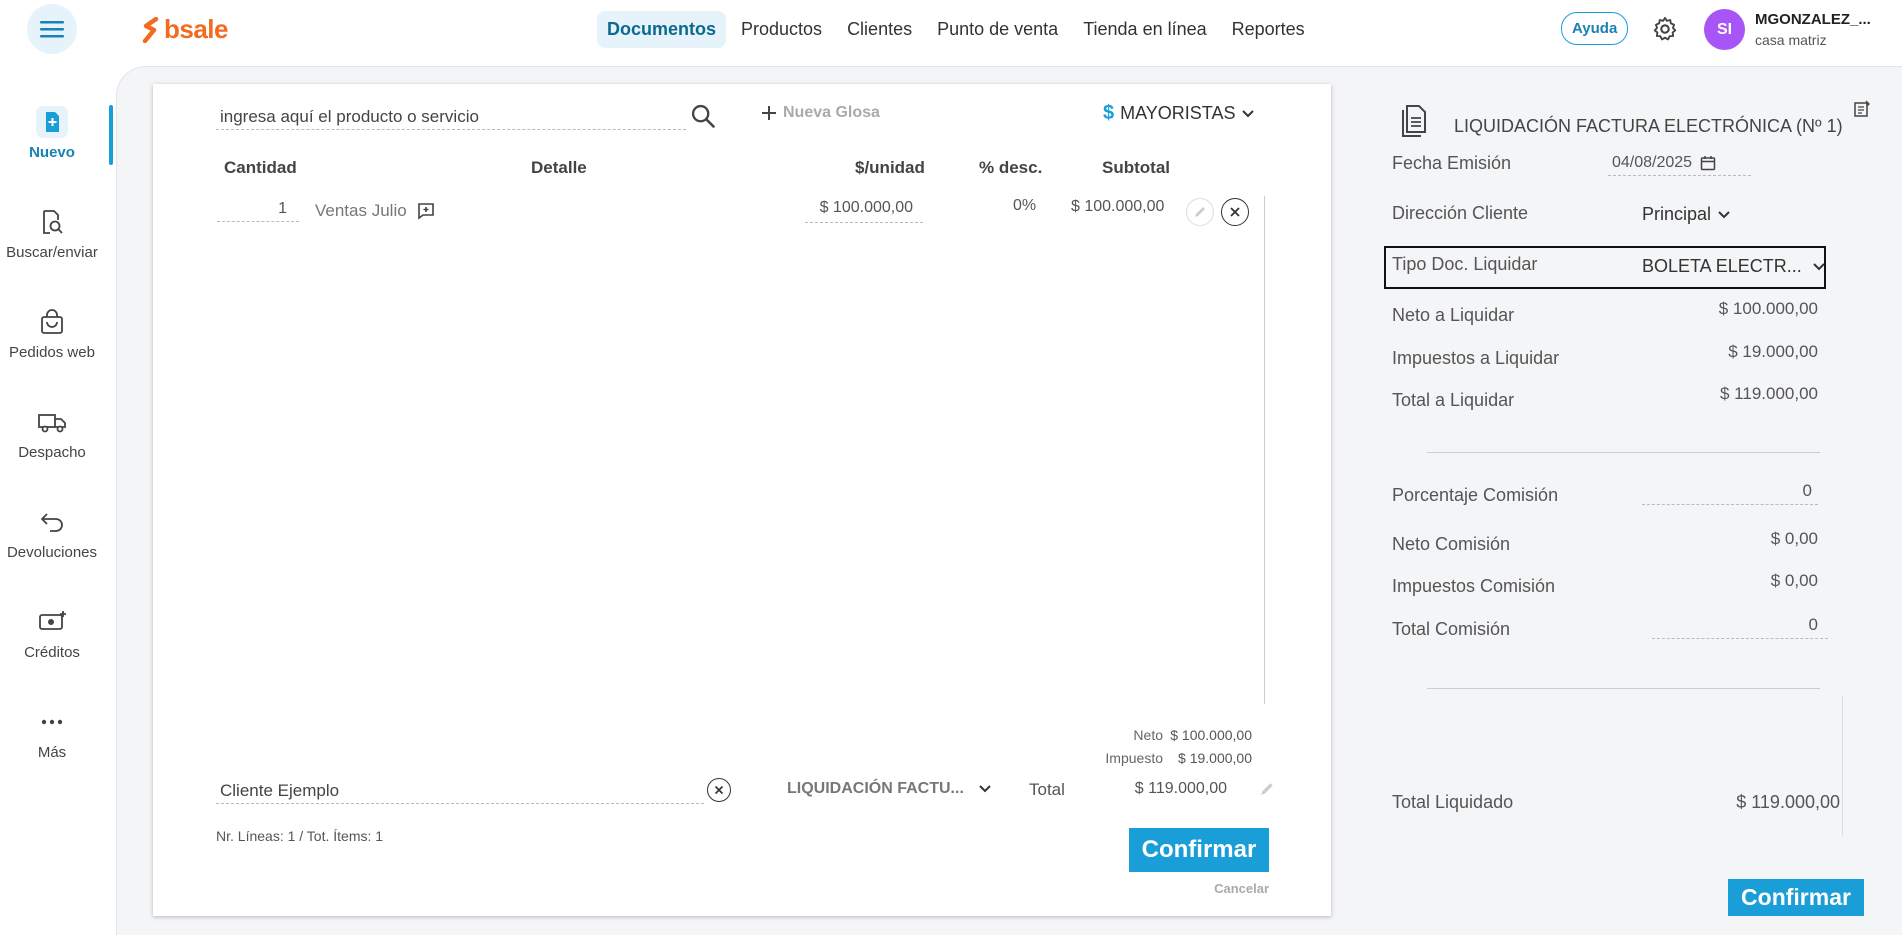 This screenshot has width=1902, height=935. I want to click on total-liquidado-value: $ 119.000,00, so click(1788, 802).